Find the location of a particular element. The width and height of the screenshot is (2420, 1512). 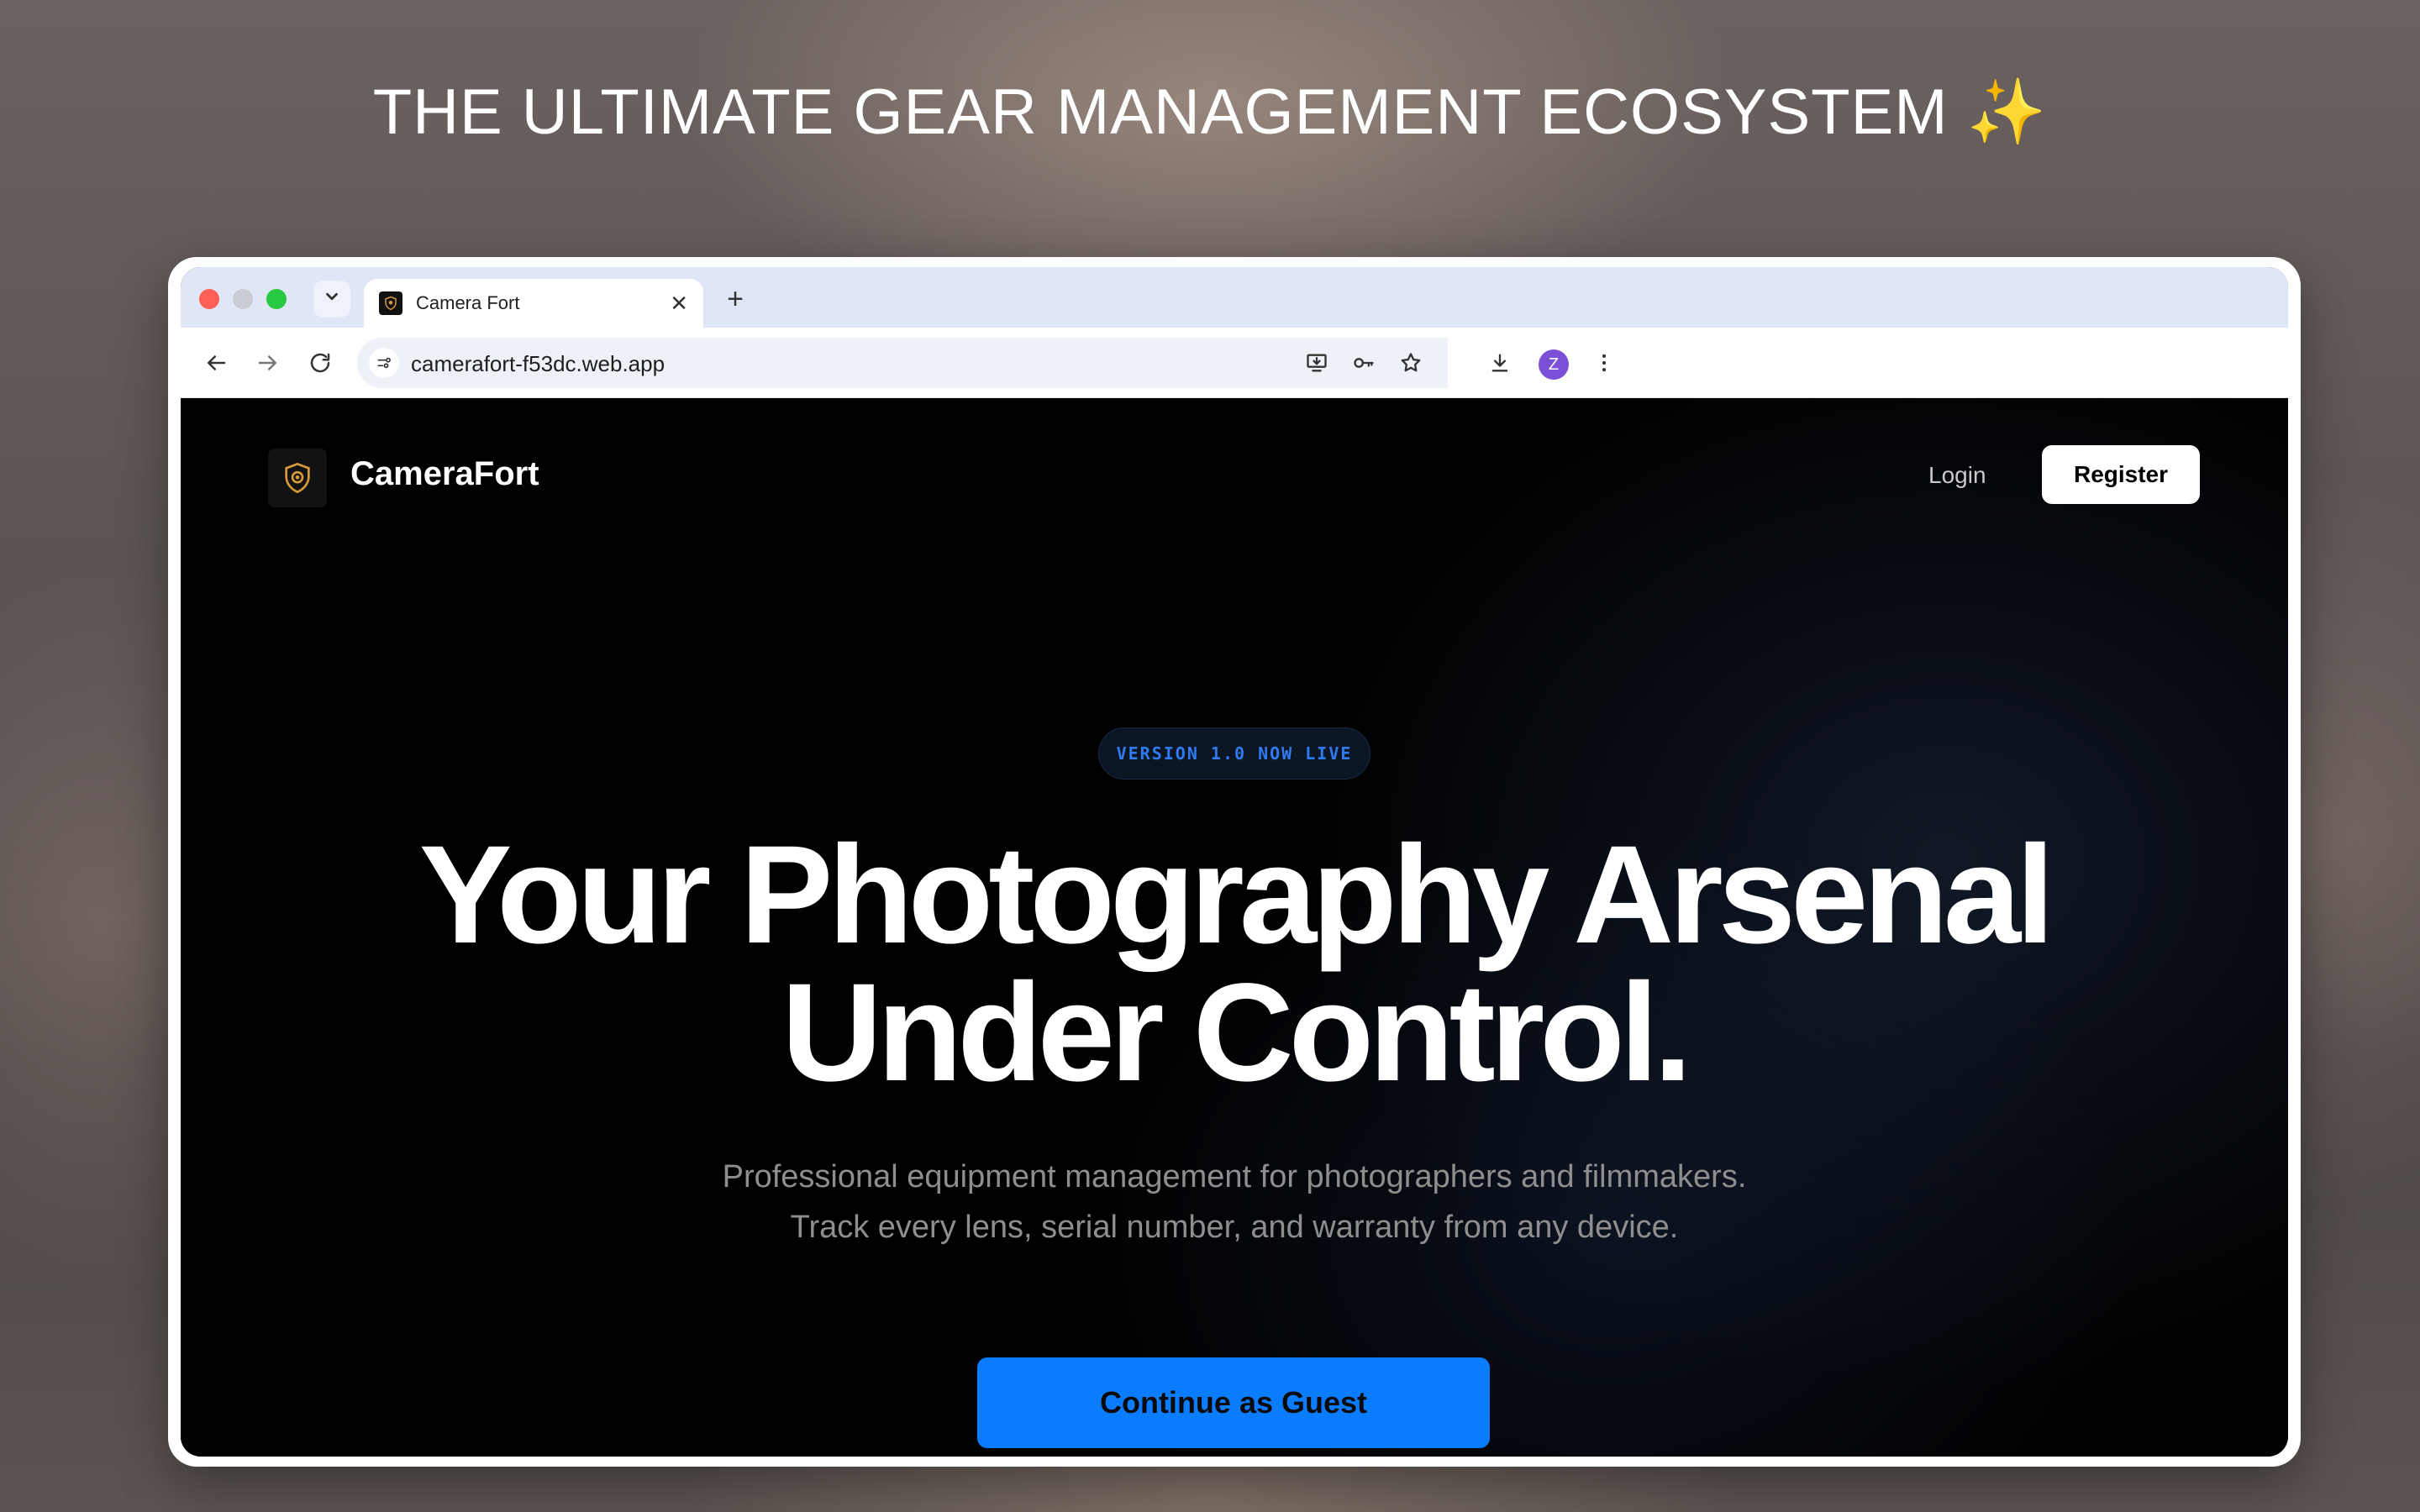

tab-title: Camera Fort is located at coordinates (468, 302).